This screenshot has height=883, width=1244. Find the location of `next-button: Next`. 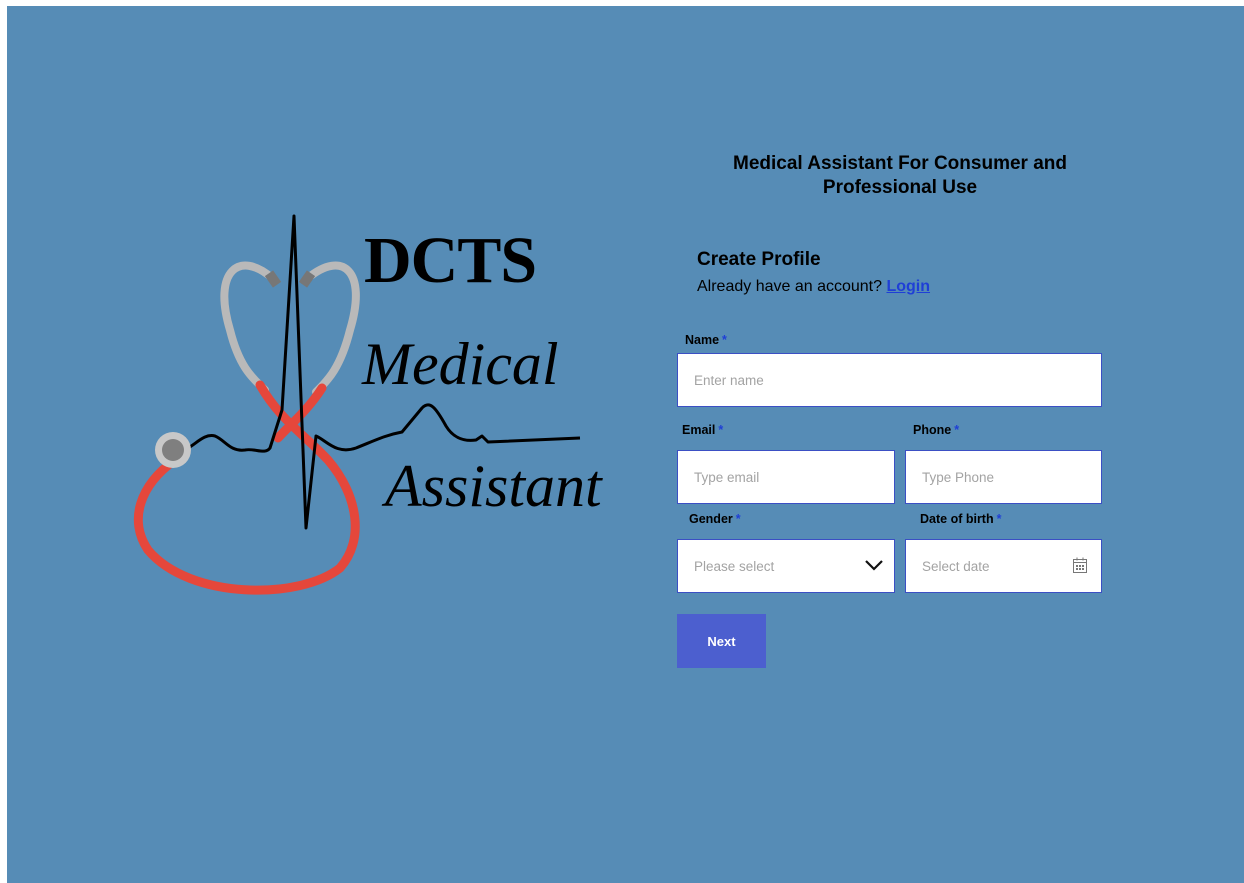

next-button: Next is located at coordinates (721, 641).